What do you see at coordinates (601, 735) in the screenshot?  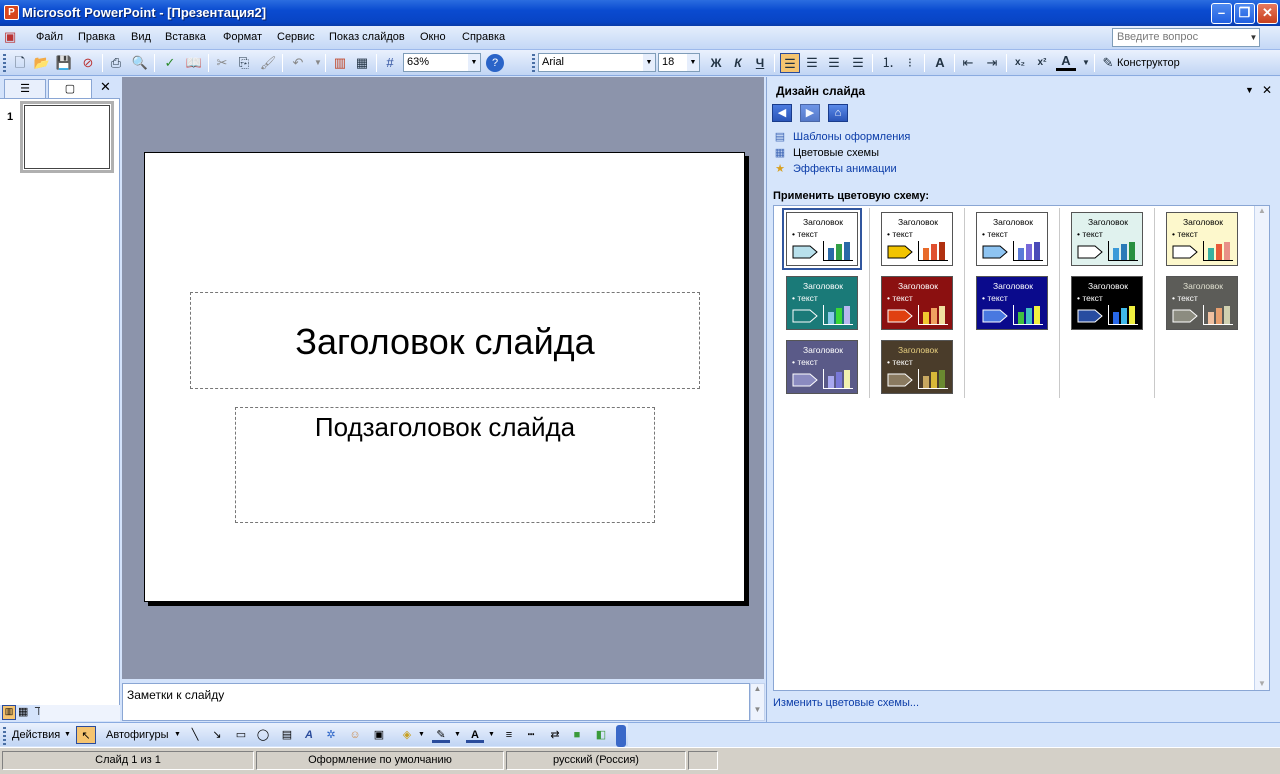 I see `3d-icon: ◧` at bounding box center [601, 735].